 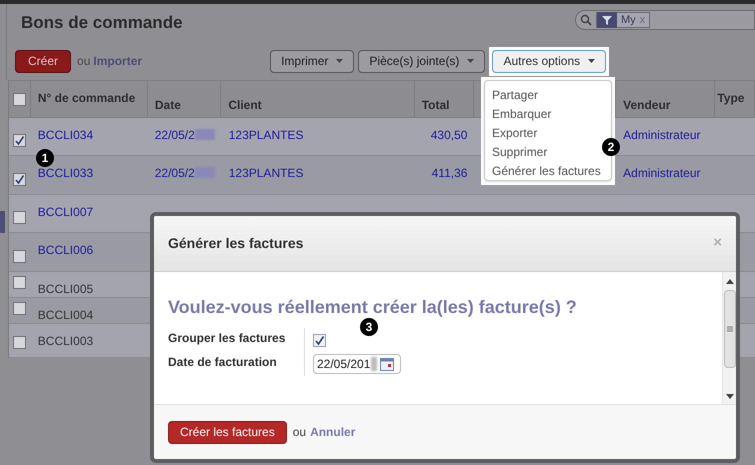 What do you see at coordinates (66, 341) in the screenshot?
I see `order-number-link: BCCLI003` at bounding box center [66, 341].